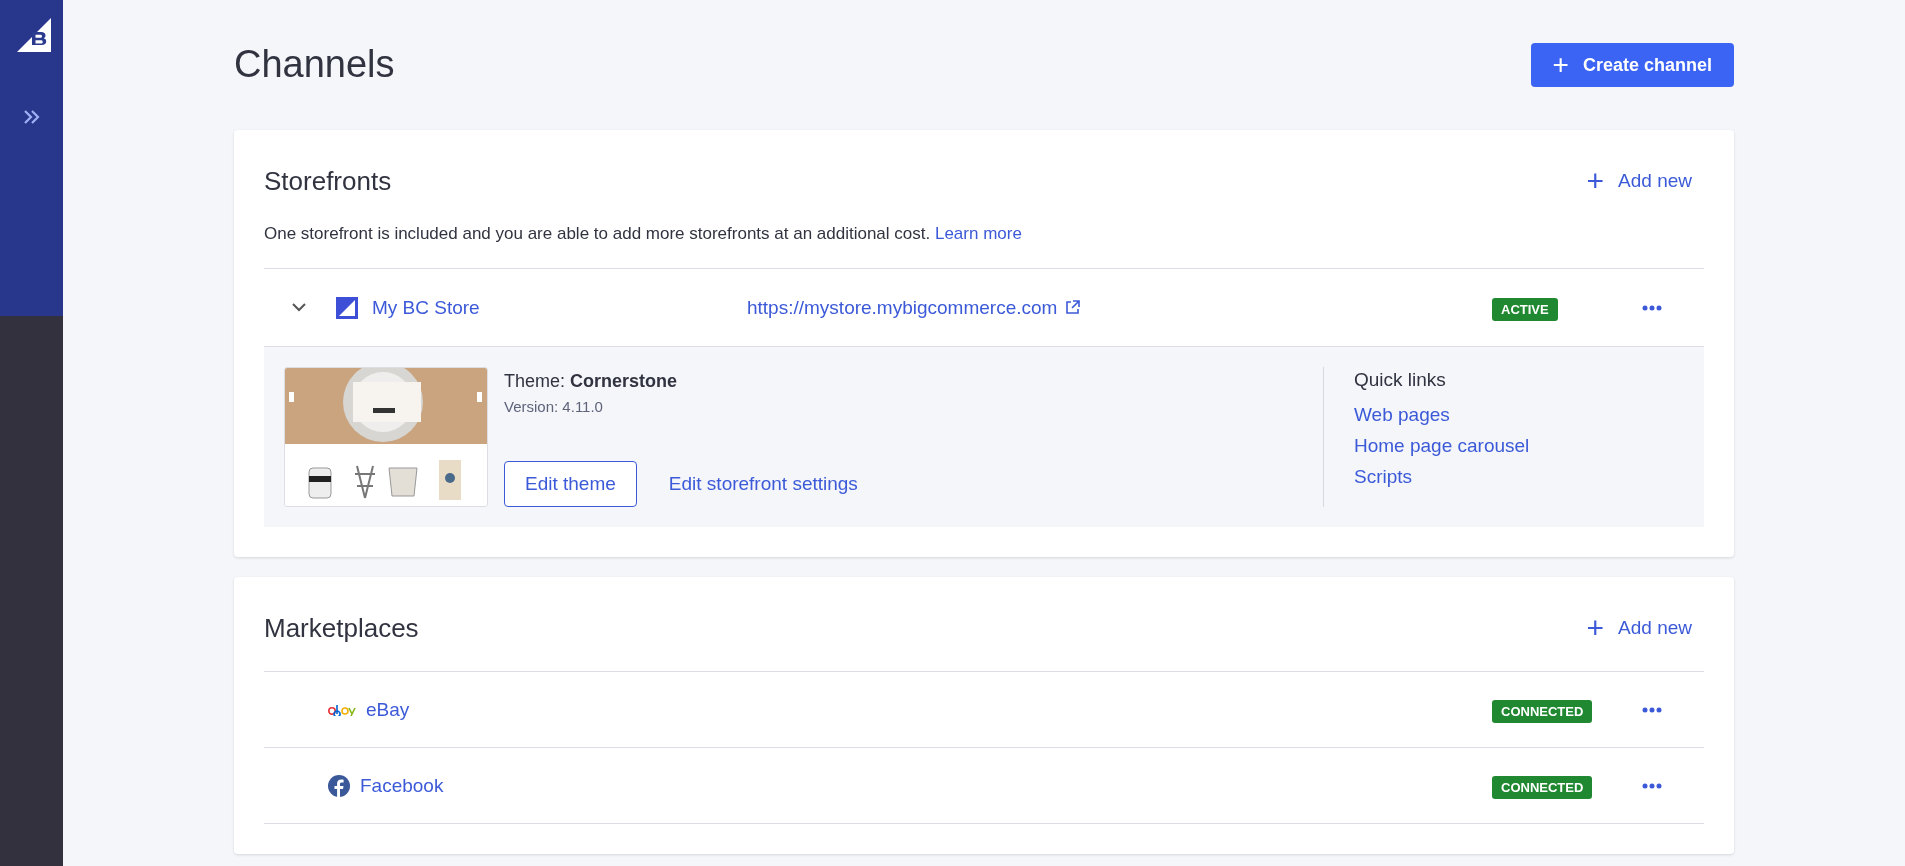 Image resolution: width=1905 pixels, height=866 pixels. Describe the element at coordinates (402, 785) in the screenshot. I see `marketplace-name-link: Facebook` at that location.